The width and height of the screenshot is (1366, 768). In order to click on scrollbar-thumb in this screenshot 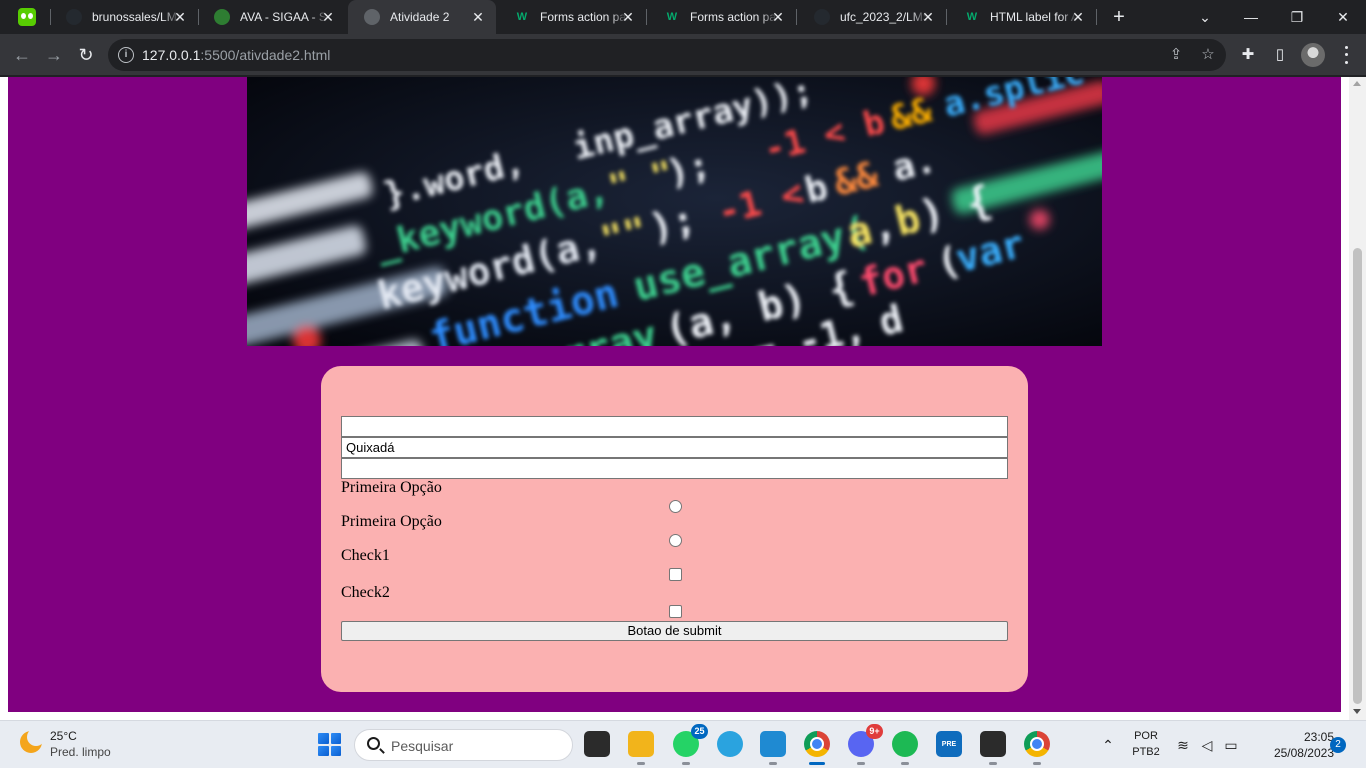, I will do `click(1357, 476)`.